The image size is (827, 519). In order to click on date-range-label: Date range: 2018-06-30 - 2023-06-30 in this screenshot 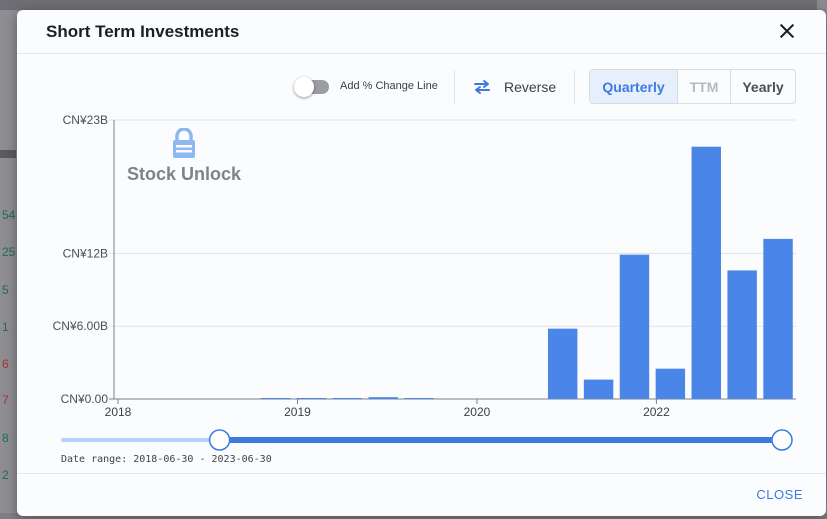, I will do `click(166, 459)`.